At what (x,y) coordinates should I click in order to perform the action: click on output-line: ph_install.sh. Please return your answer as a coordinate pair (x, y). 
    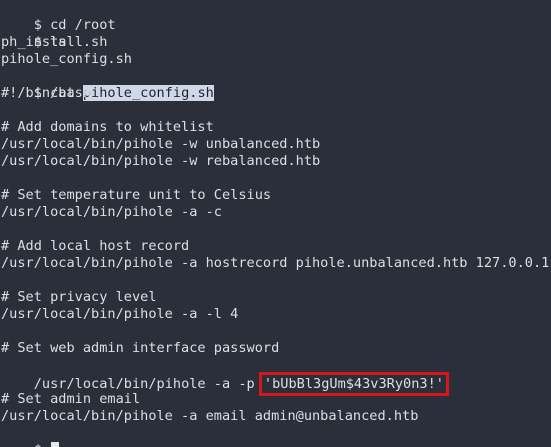
    Looking at the image, I should click on (54, 42).